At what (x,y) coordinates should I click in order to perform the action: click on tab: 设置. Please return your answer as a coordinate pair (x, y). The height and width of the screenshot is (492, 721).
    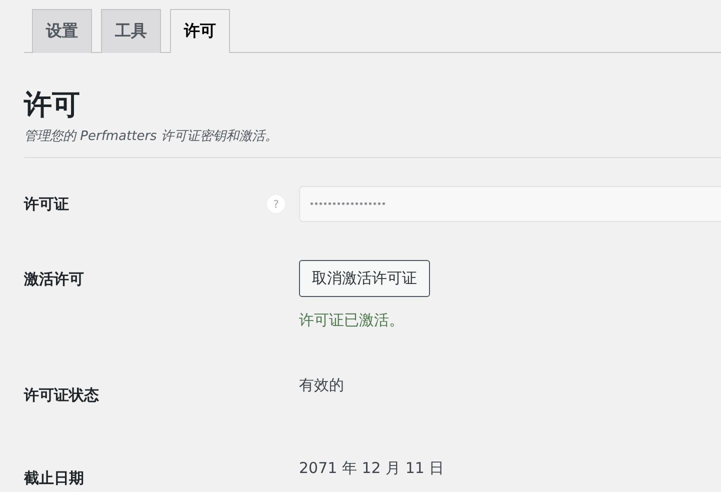
    Looking at the image, I should click on (62, 31).